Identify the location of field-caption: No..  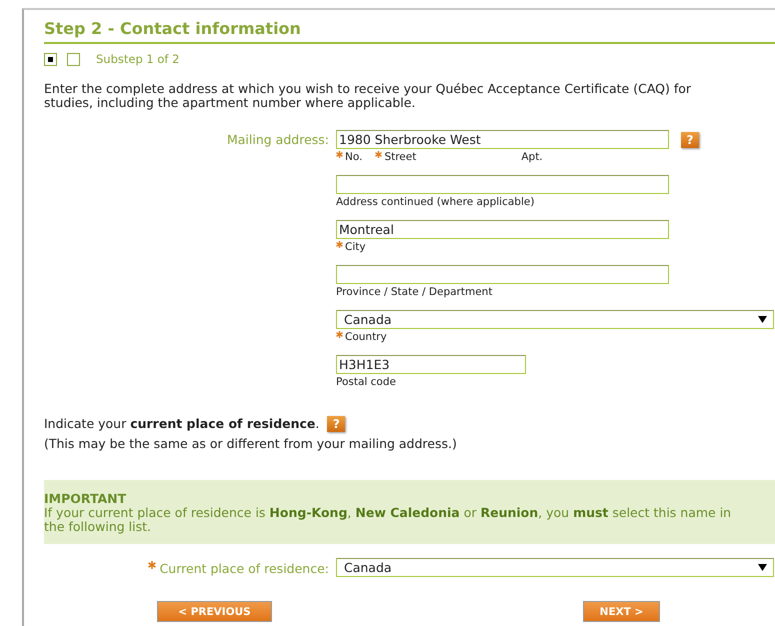
(353, 157).